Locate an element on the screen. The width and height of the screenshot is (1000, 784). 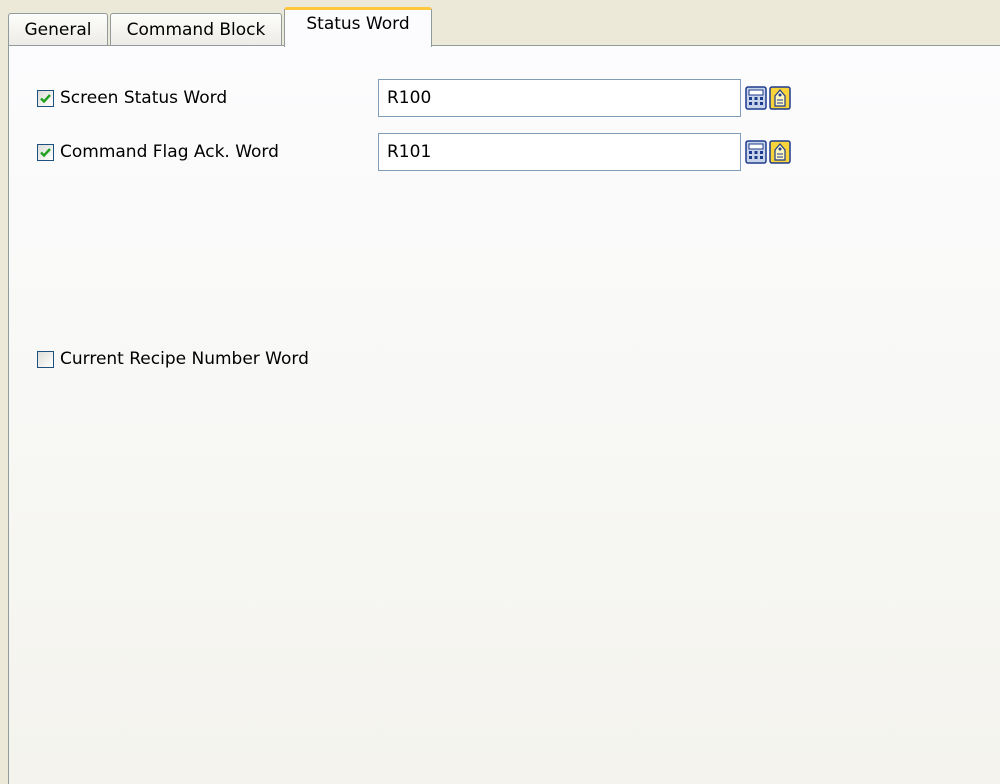
command-flag-ack-word-input: R101 is located at coordinates (559, 152).